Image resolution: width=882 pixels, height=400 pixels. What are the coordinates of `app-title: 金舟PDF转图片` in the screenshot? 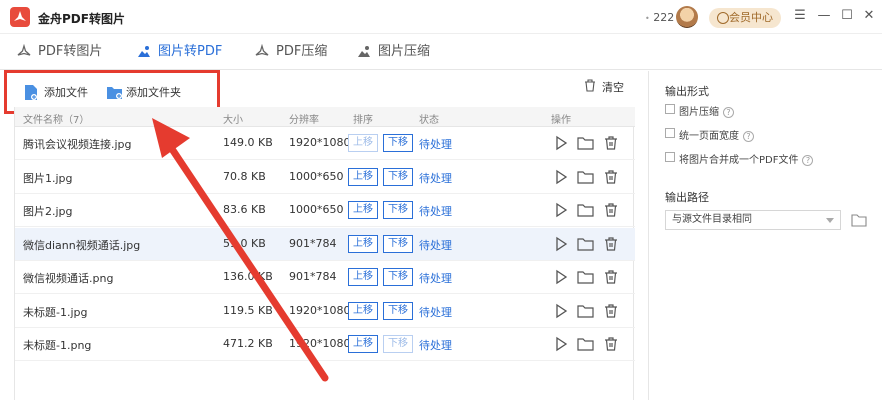 It's located at (81, 19).